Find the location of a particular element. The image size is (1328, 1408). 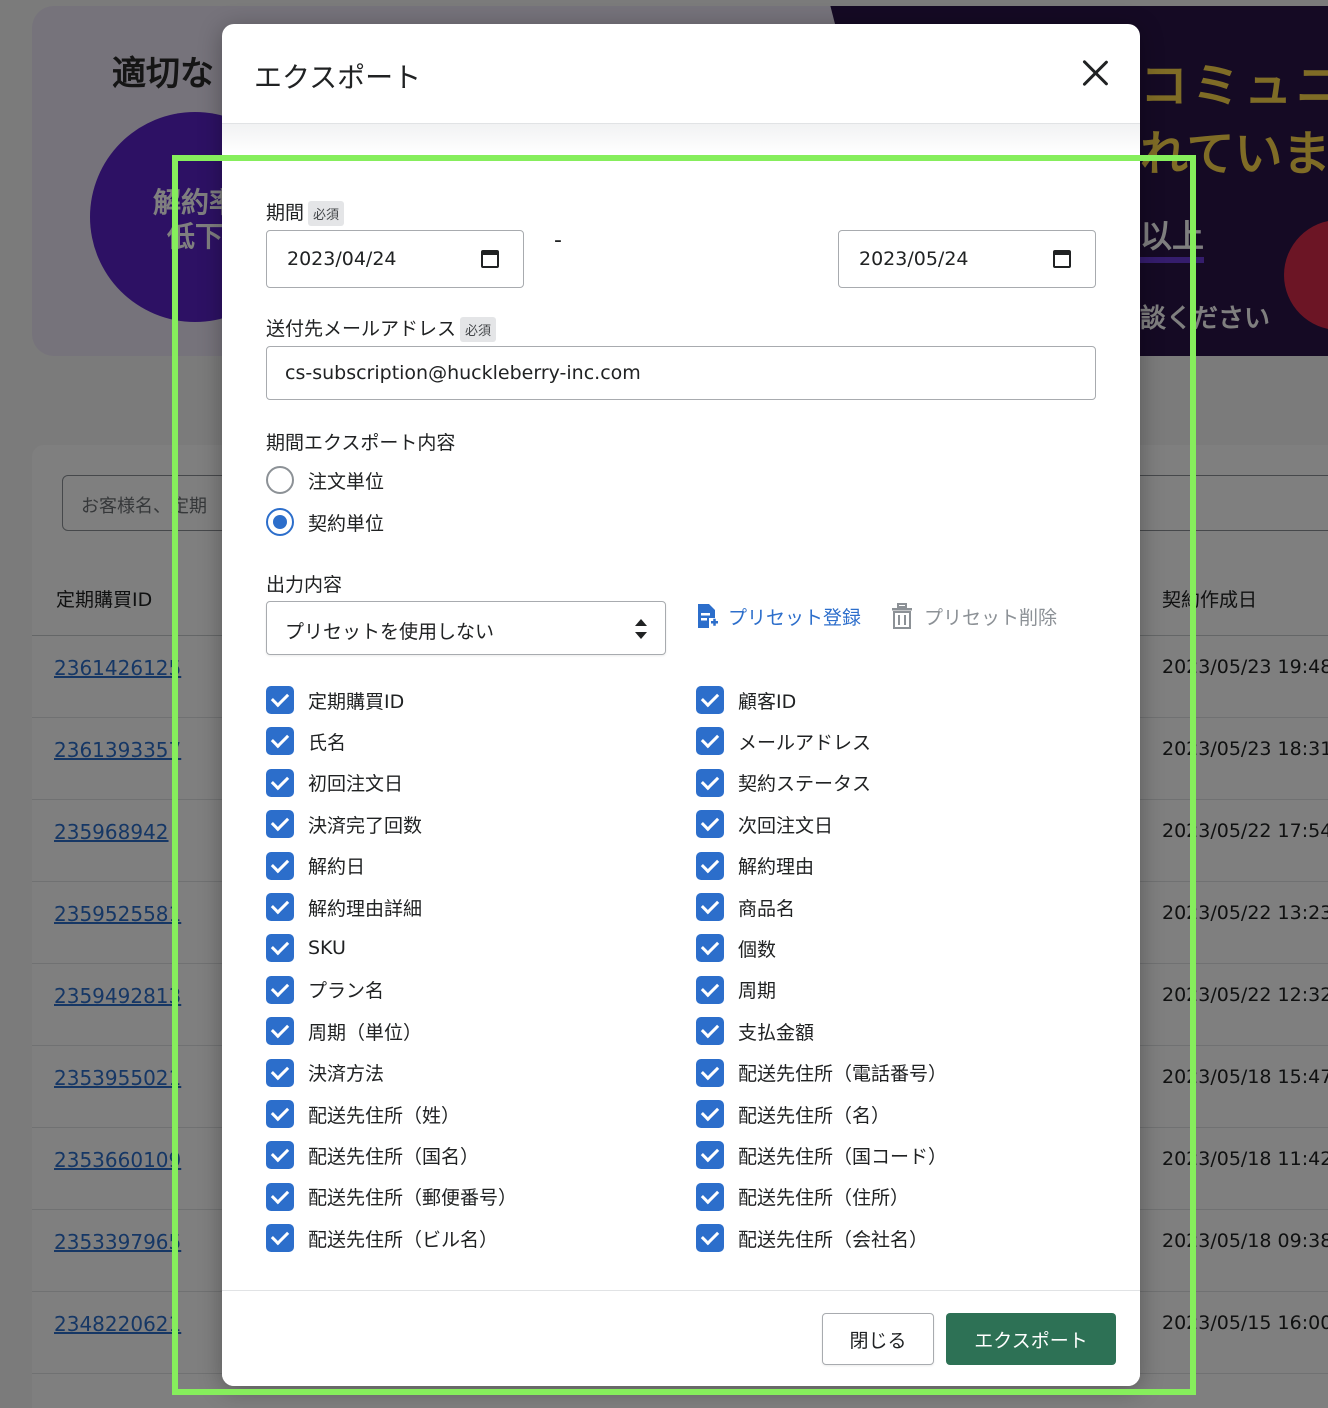

export-button: エクスポート is located at coordinates (1031, 1339).